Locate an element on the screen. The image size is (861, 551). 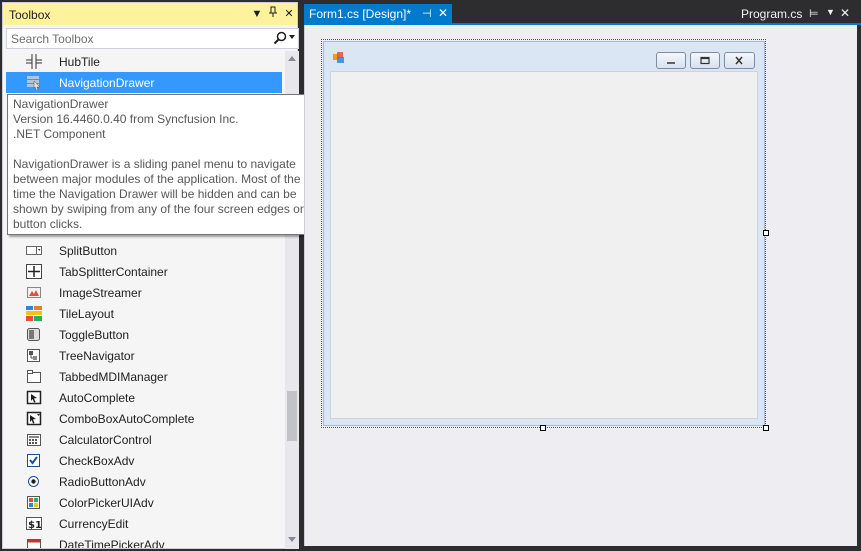
tab-label: Form1.cs [Design]* is located at coordinates (360, 14).